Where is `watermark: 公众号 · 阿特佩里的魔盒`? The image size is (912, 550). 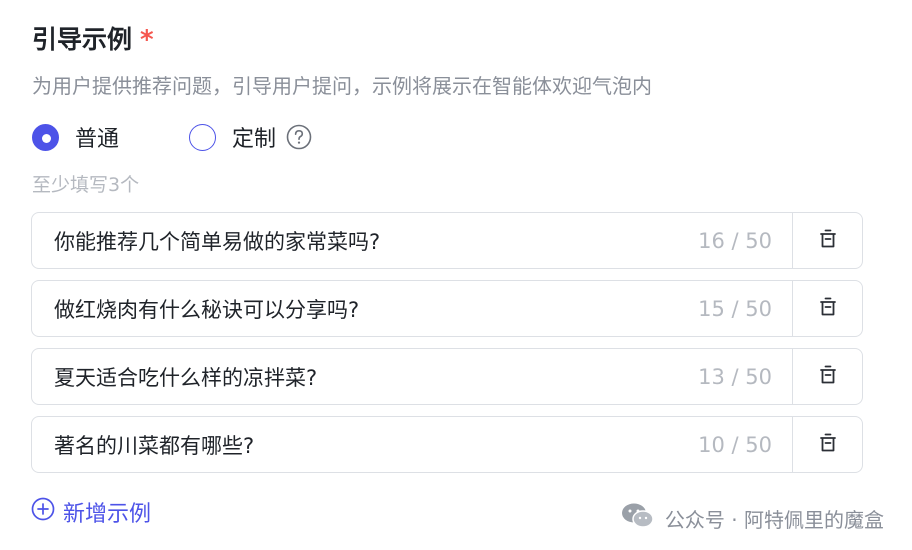
watermark: 公众号 · 阿特佩里的魔盒 is located at coordinates (752, 518).